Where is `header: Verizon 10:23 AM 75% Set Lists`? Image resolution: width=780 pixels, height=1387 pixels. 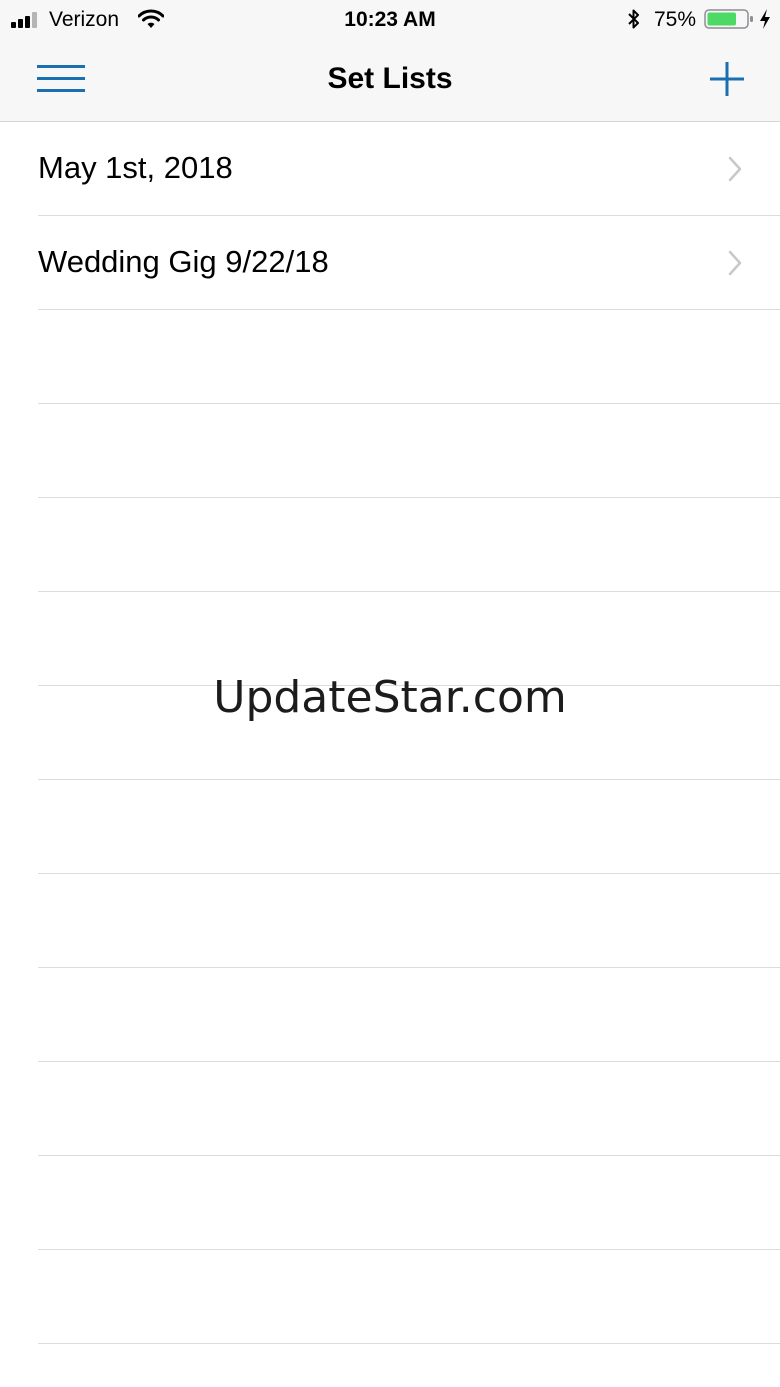
header: Verizon 10:23 AM 75% Set Lists is located at coordinates (390, 61).